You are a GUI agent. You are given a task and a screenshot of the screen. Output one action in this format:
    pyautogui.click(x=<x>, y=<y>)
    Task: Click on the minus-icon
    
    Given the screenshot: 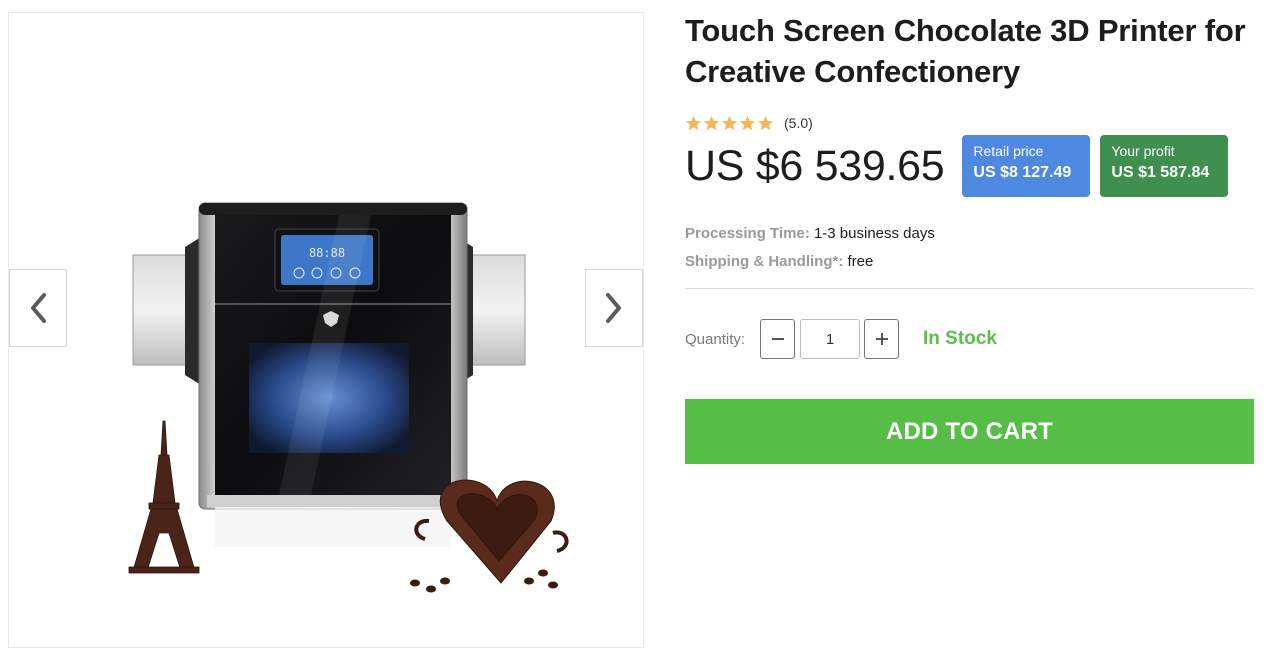 What is the action you would take?
    pyautogui.click(x=777, y=339)
    